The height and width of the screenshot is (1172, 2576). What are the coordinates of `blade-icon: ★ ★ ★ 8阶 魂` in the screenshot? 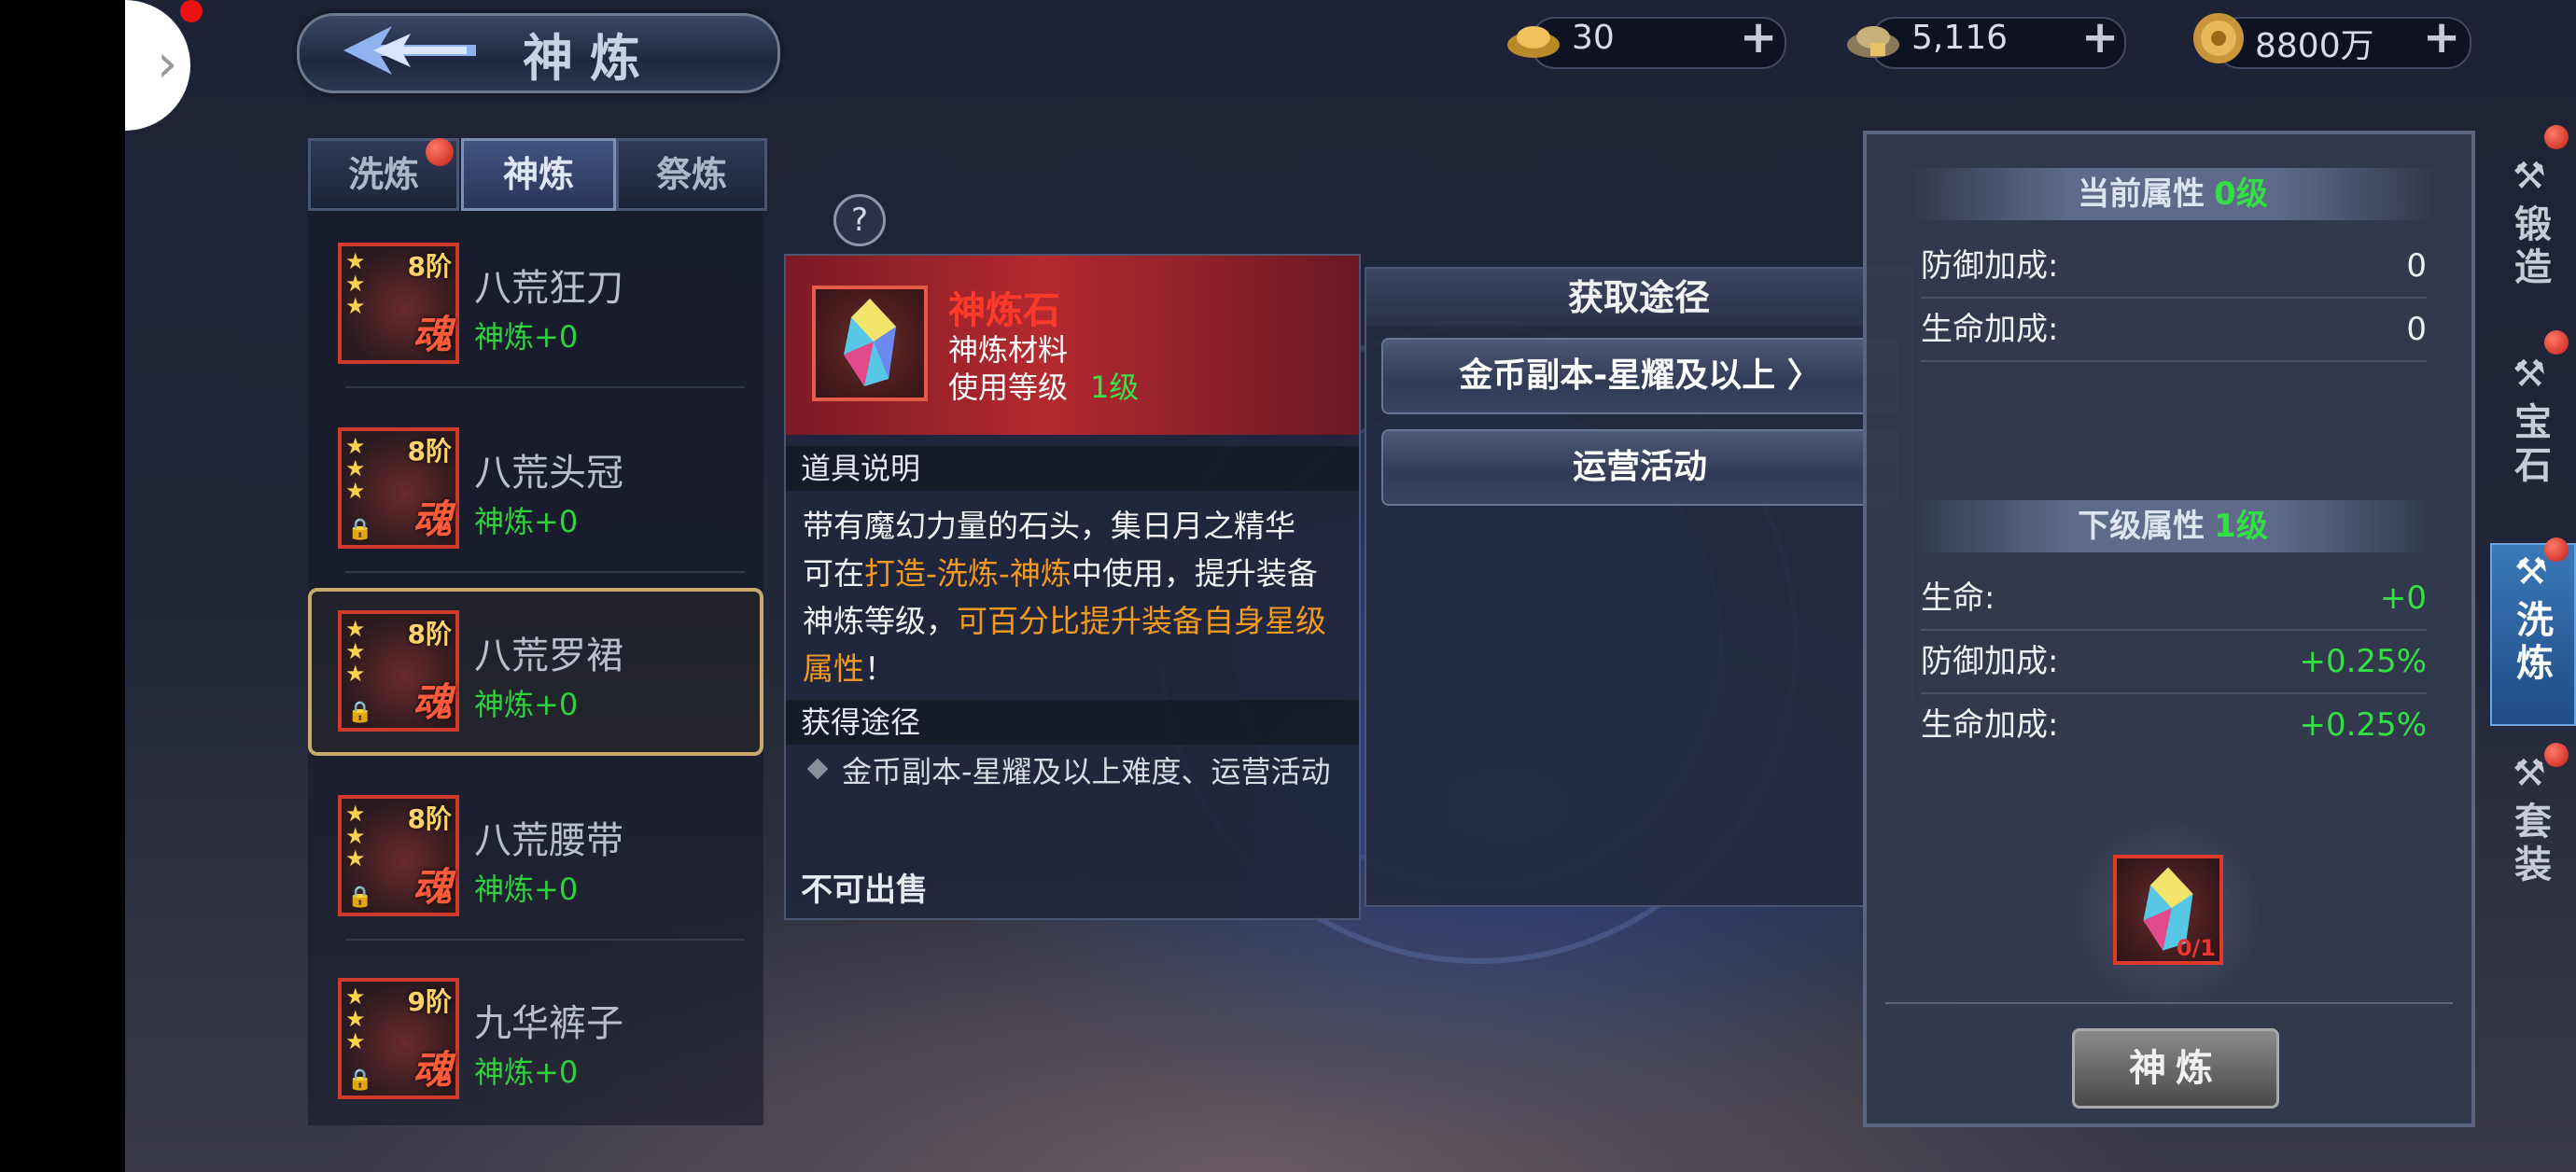 It's located at (398, 303).